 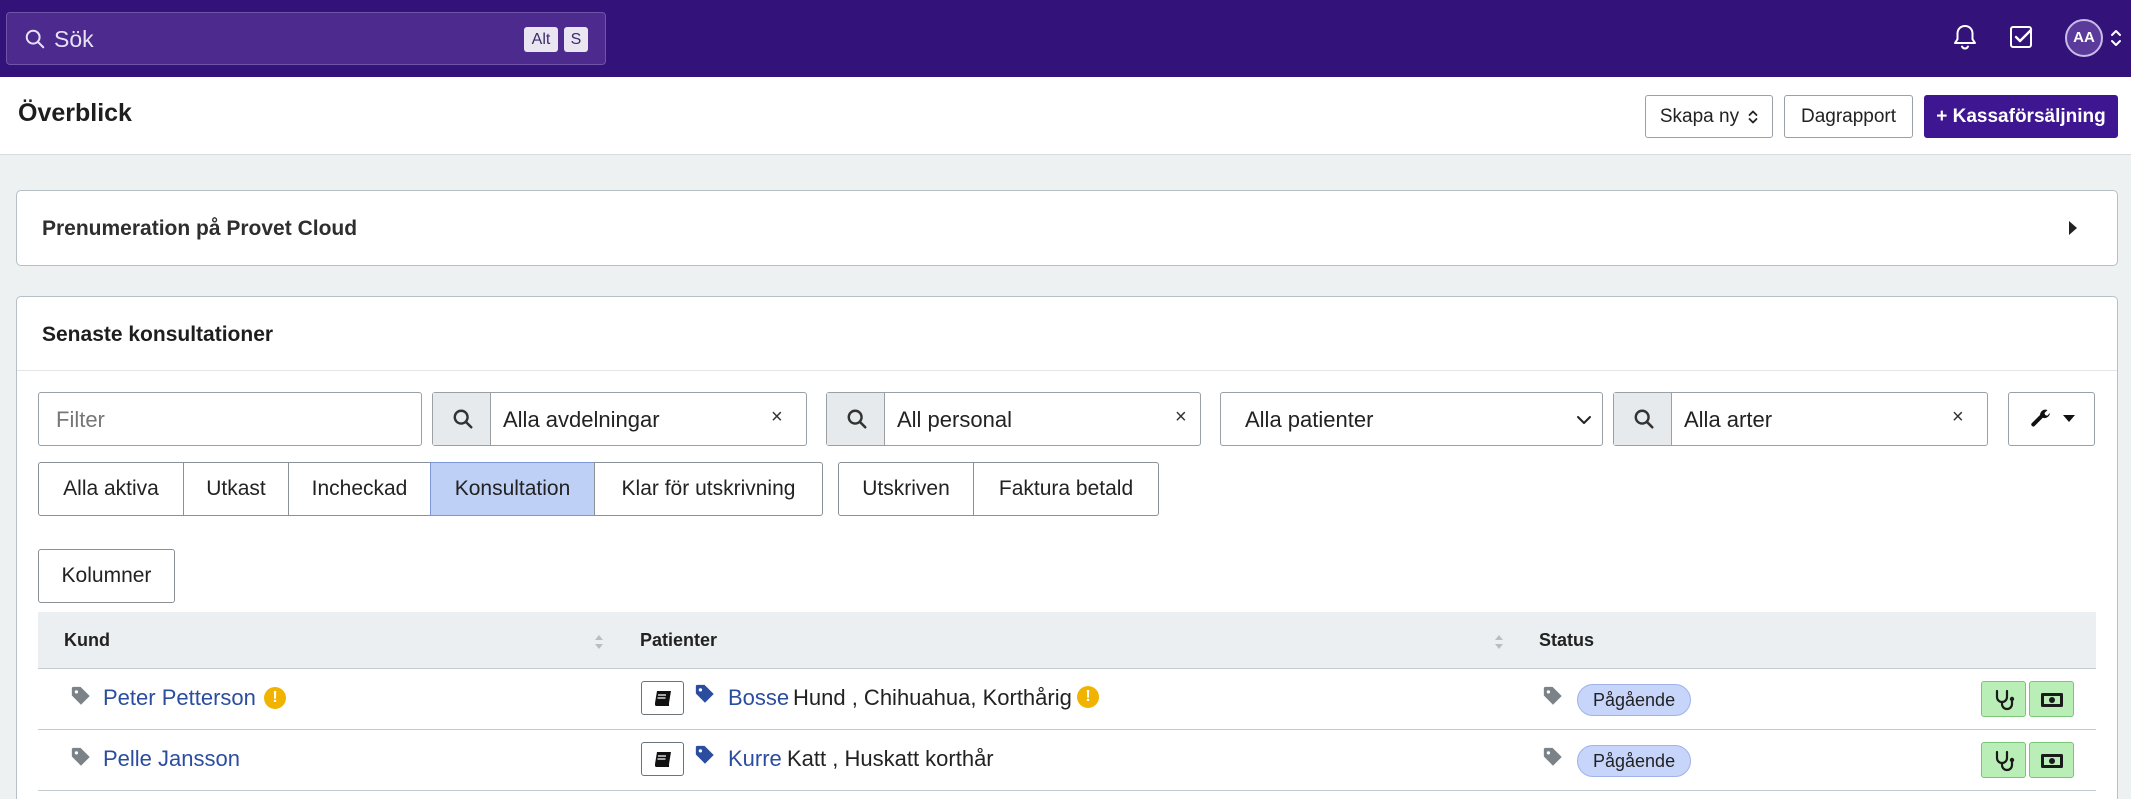 I want to click on shortcut-key-s: S, so click(x=576, y=39).